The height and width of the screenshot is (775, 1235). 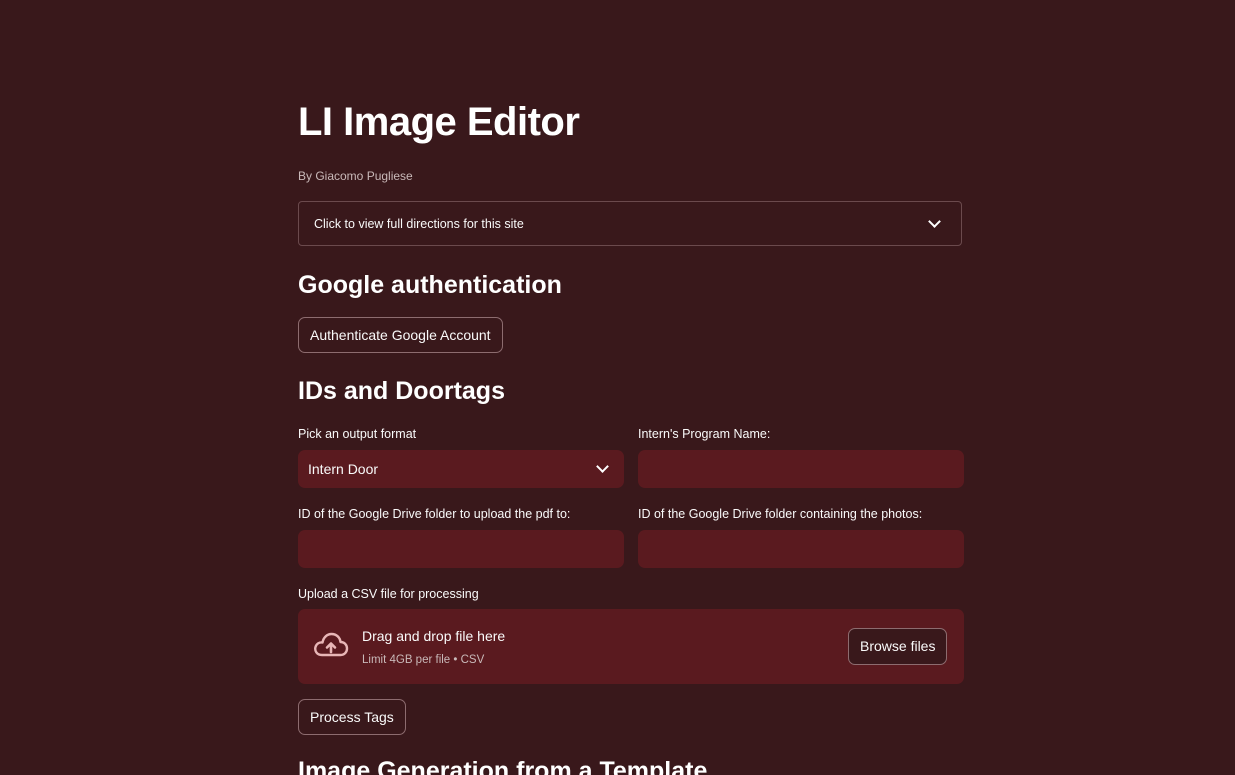 What do you see at coordinates (704, 434) in the screenshot?
I see `program-name-label: Intern's Program Name:` at bounding box center [704, 434].